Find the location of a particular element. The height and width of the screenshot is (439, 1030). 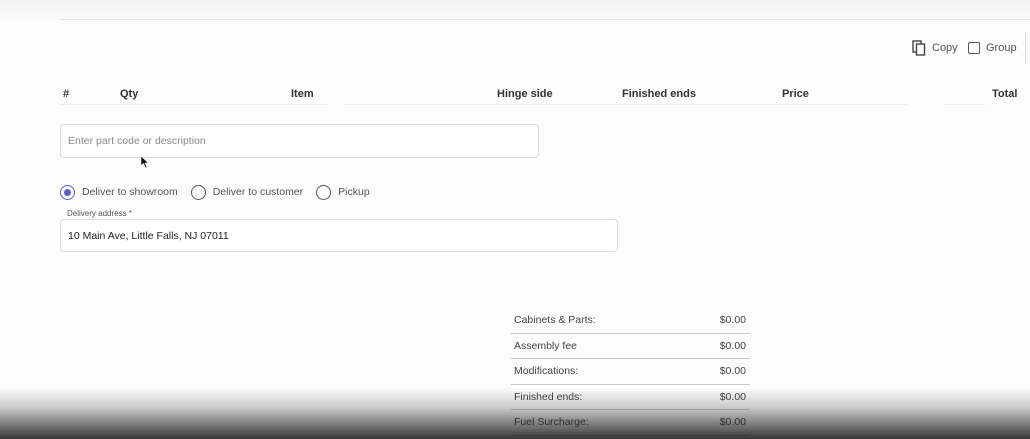

copy-icon is located at coordinates (919, 48).